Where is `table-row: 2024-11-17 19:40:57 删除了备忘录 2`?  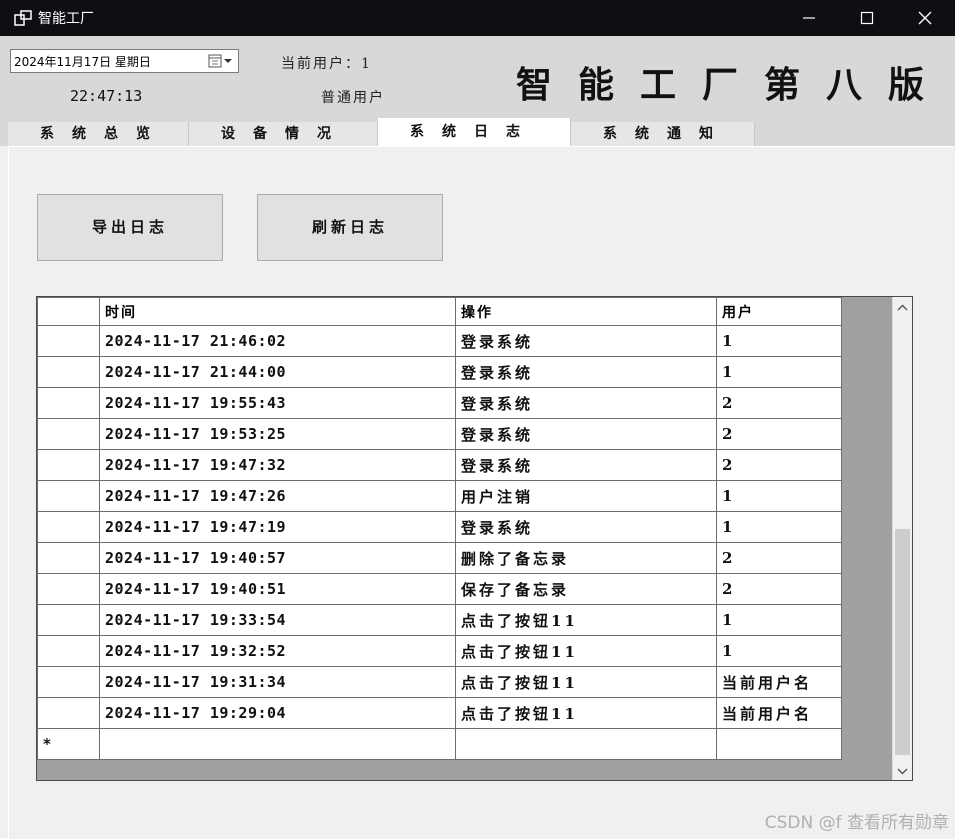
table-row: 2024-11-17 19:40:57 删除了备忘录 2 is located at coordinates (439, 558).